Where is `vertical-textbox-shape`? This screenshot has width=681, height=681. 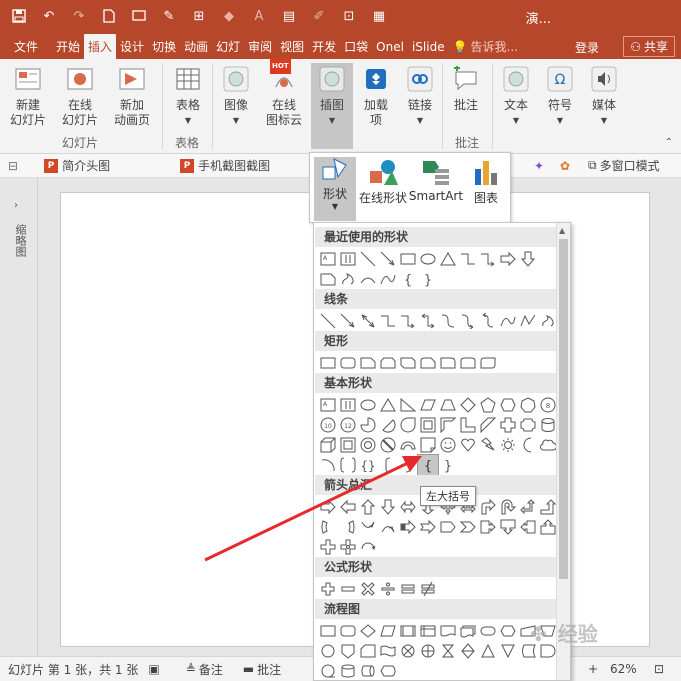 vertical-textbox-shape is located at coordinates (348, 259).